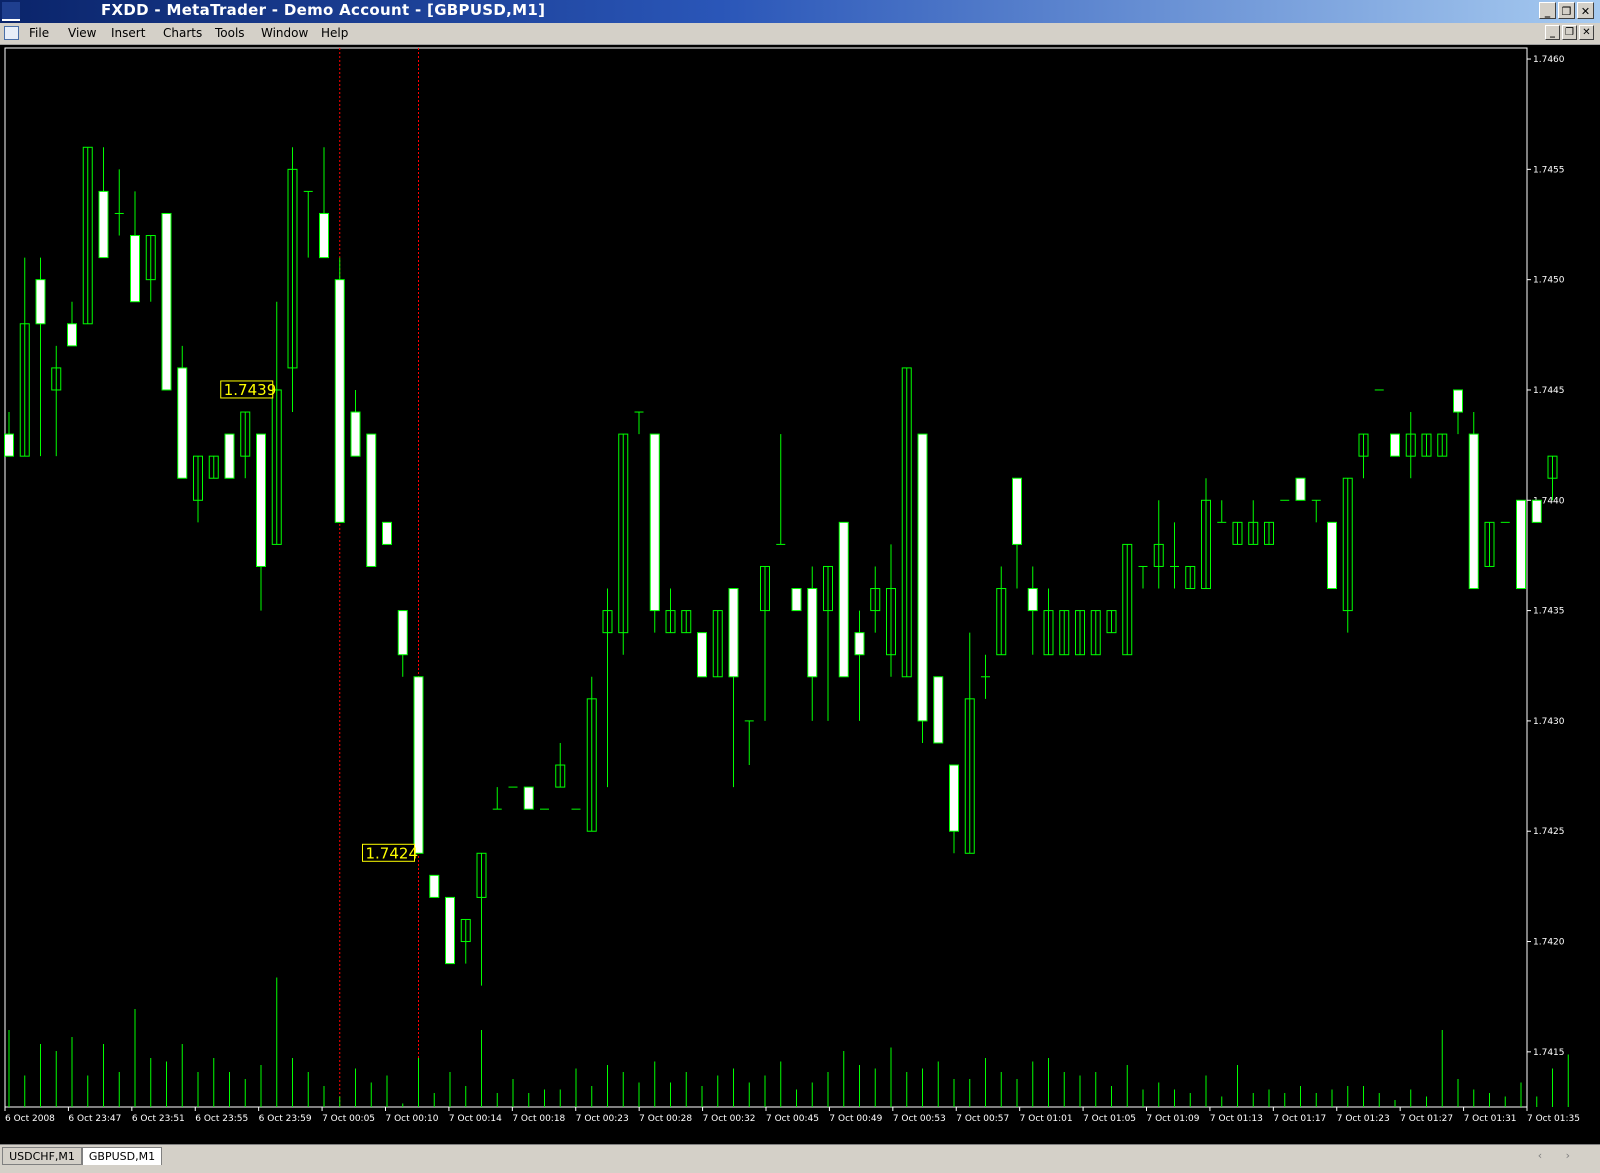  I want to click on time-tick-label: 7 Oct 01:17, so click(1299, 1119).